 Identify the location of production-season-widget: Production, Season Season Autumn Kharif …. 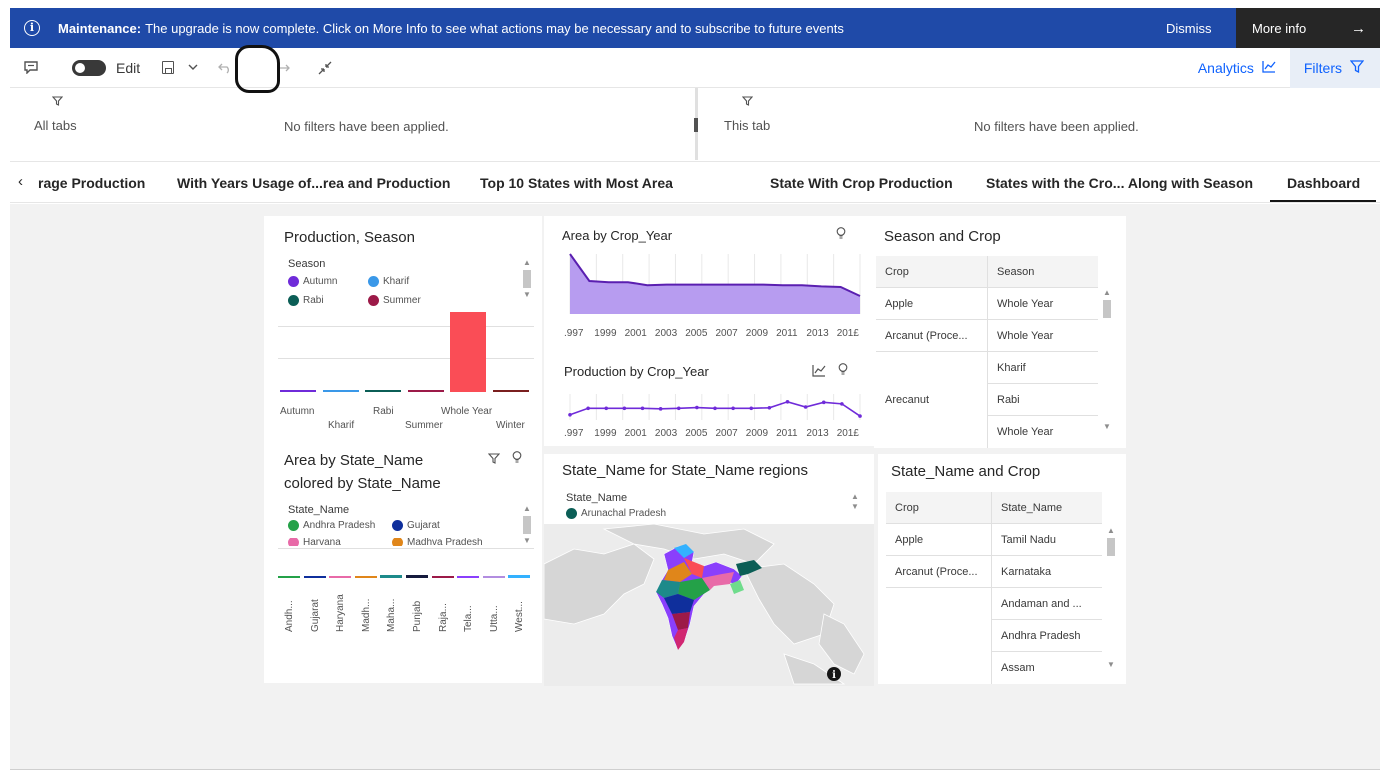
(403, 328).